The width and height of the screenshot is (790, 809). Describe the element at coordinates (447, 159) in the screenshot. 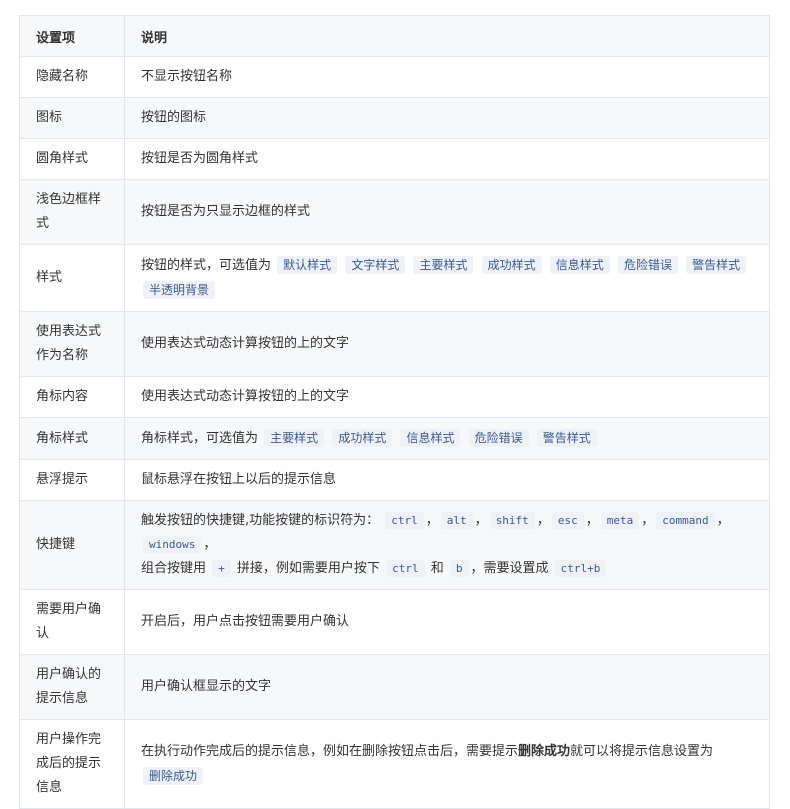

I see `setting-description: 按钮是否为圆角样式` at that location.